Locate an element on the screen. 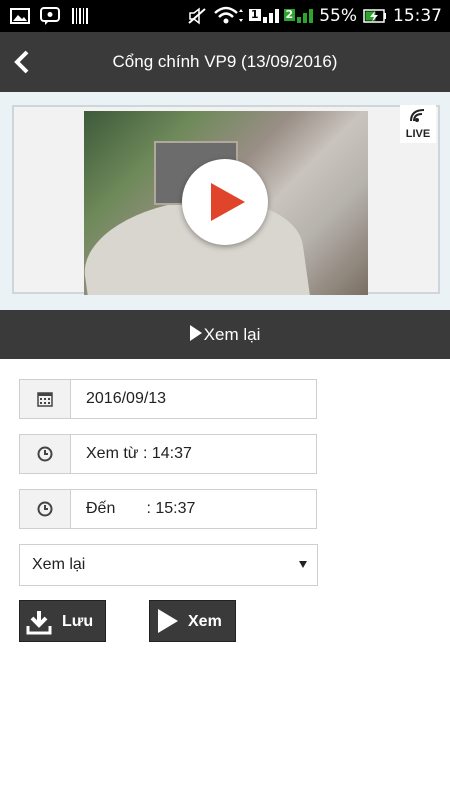  view-button: Xem is located at coordinates (192, 621).